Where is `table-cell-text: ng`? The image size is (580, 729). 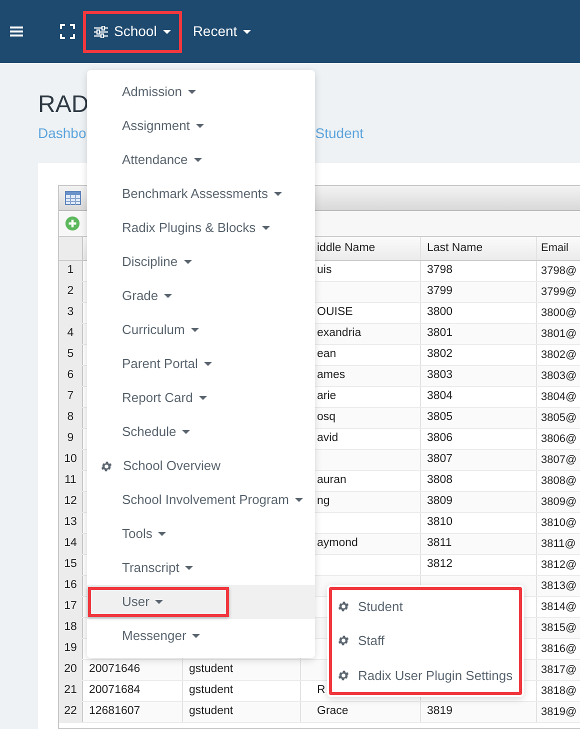 table-cell-text: ng is located at coordinates (323, 502).